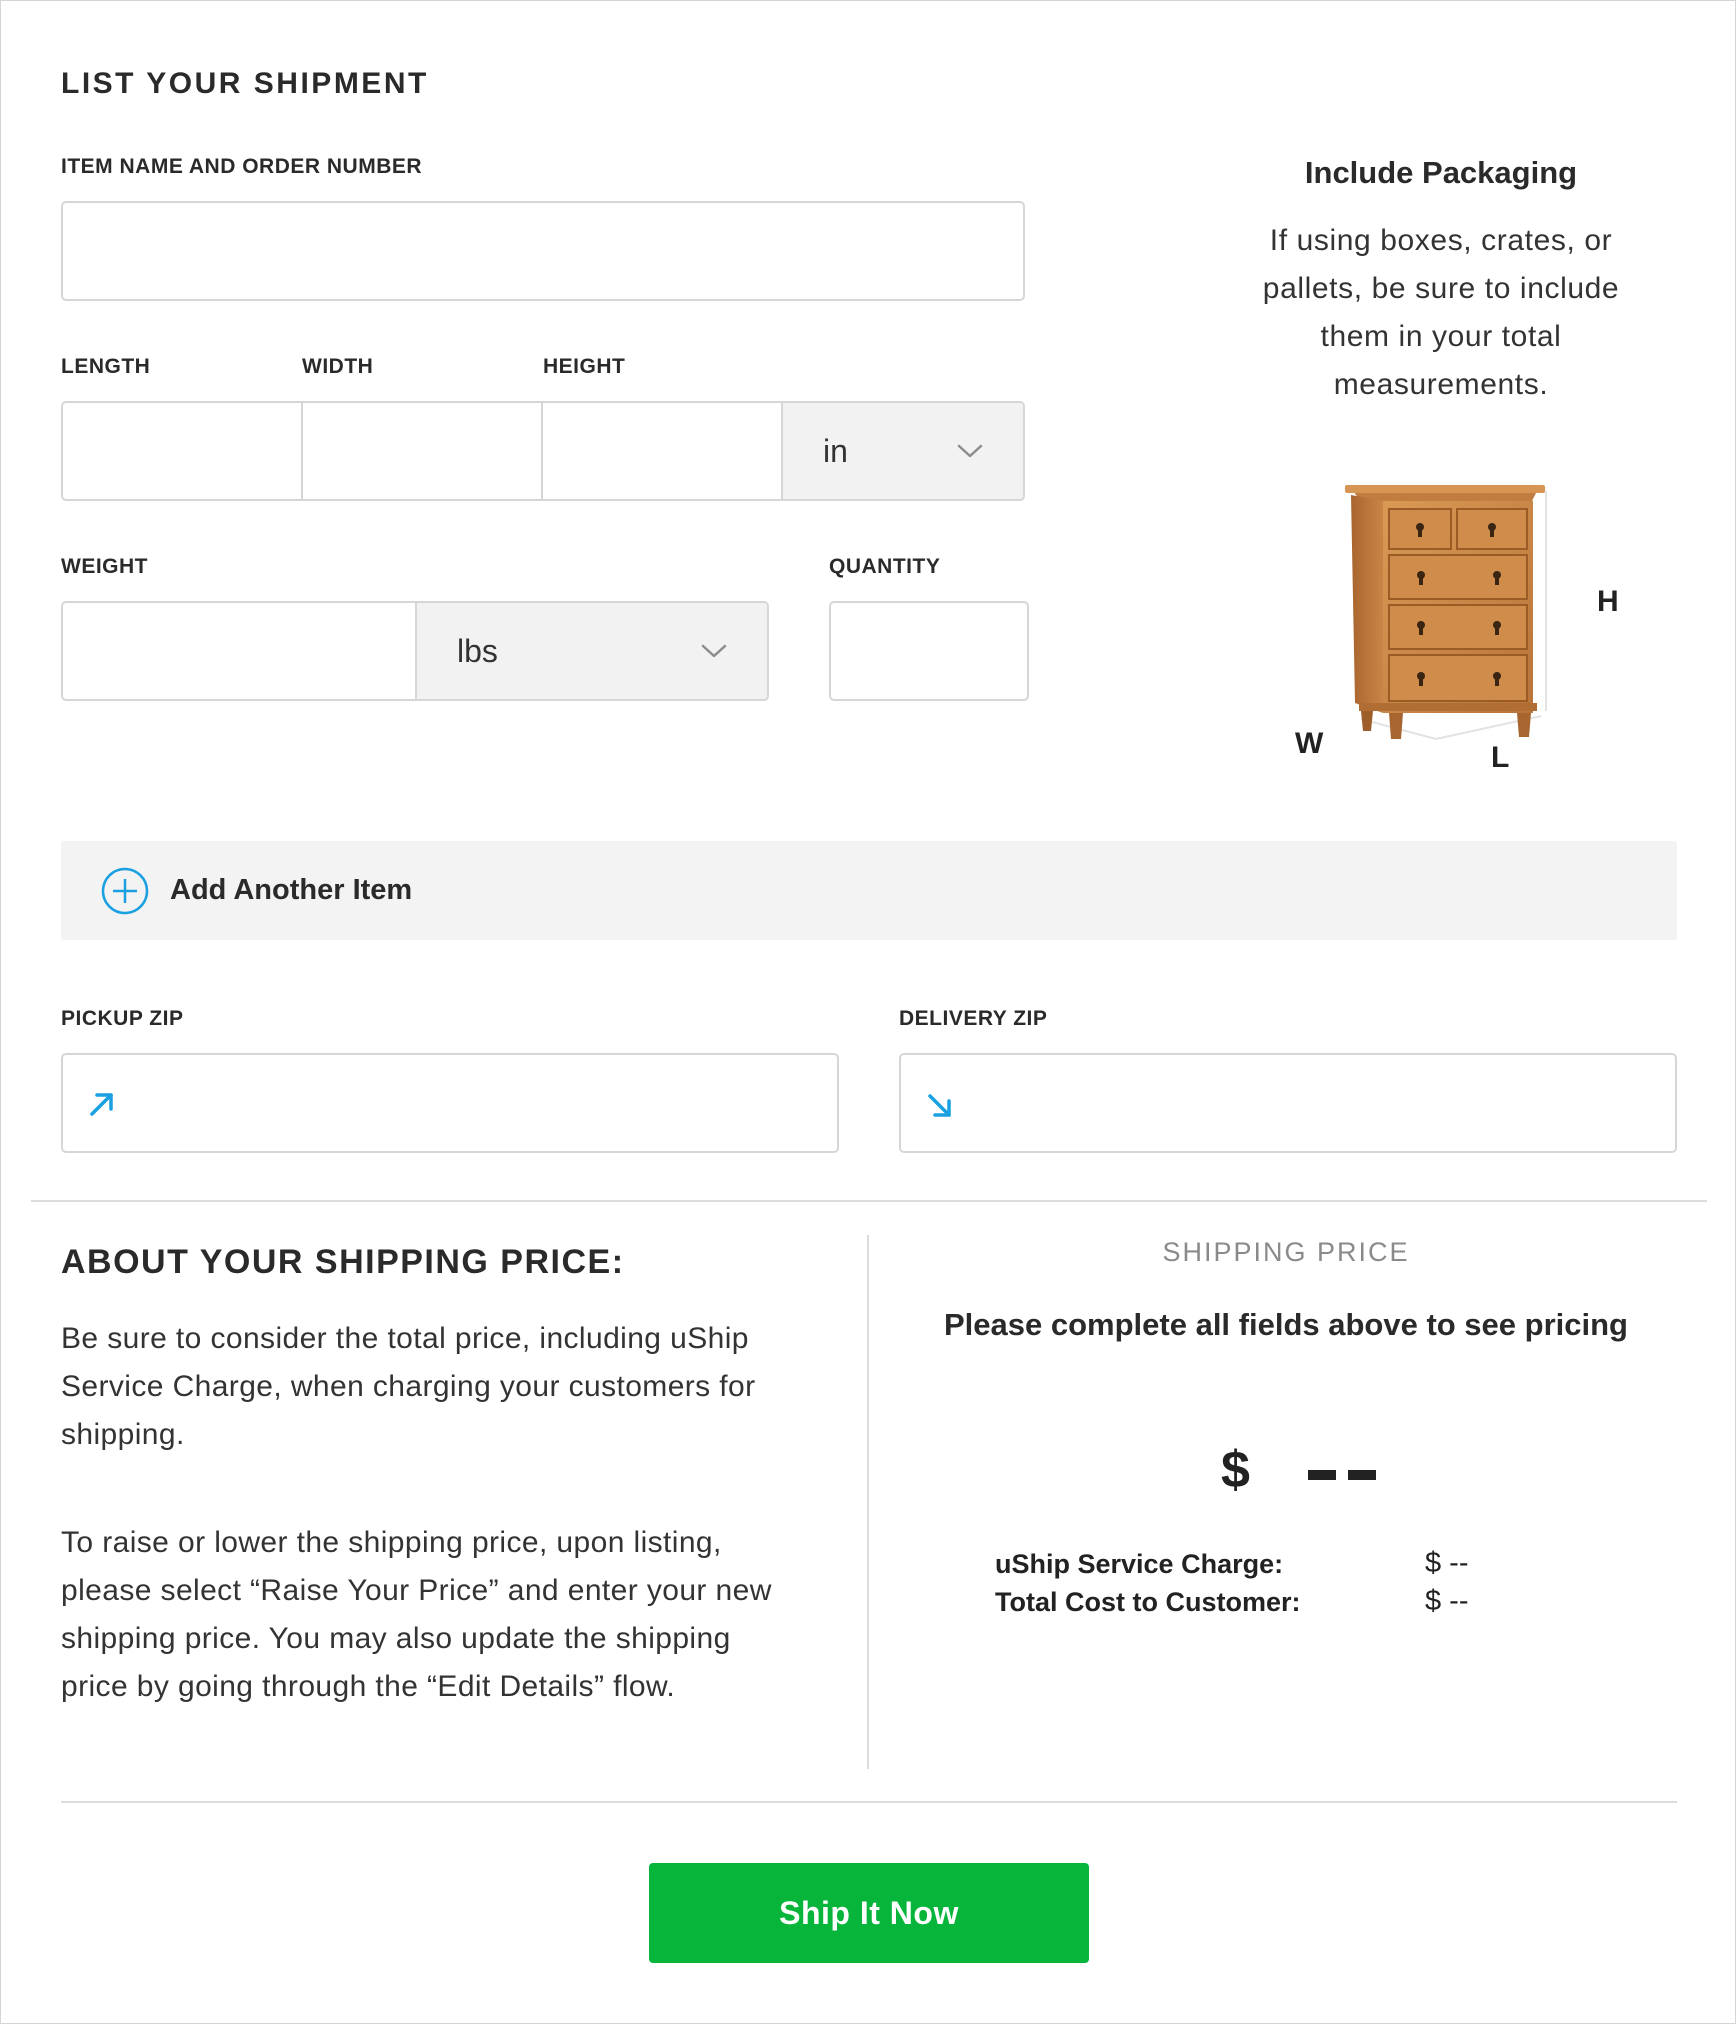 Image resolution: width=1736 pixels, height=2024 pixels. I want to click on height-field, so click(663, 451).